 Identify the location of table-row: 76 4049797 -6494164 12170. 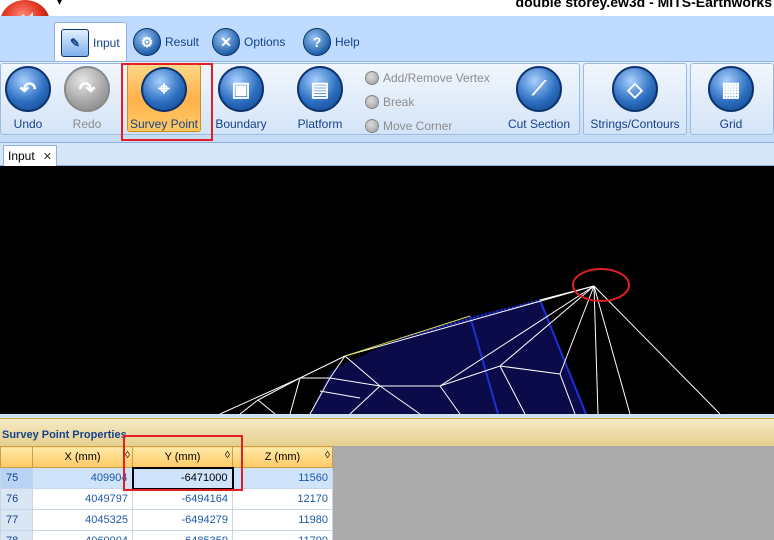
(166, 499).